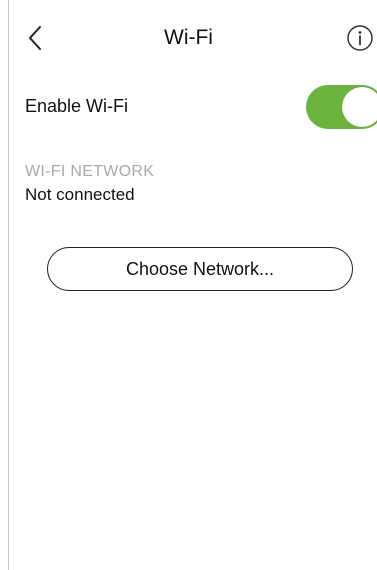 Image resolution: width=377 pixels, height=570 pixels. What do you see at coordinates (8, 285) in the screenshot?
I see `panel-edge` at bounding box center [8, 285].